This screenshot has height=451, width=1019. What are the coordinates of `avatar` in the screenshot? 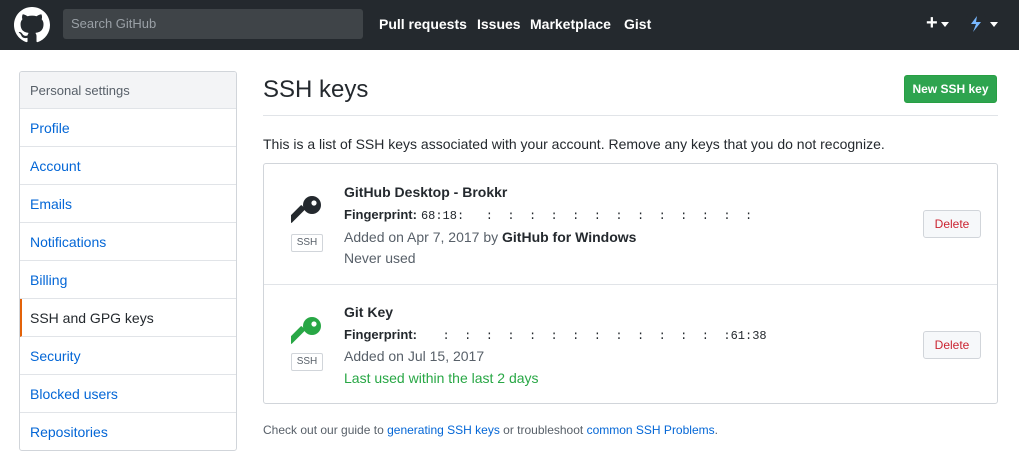 It's located at (976, 24).